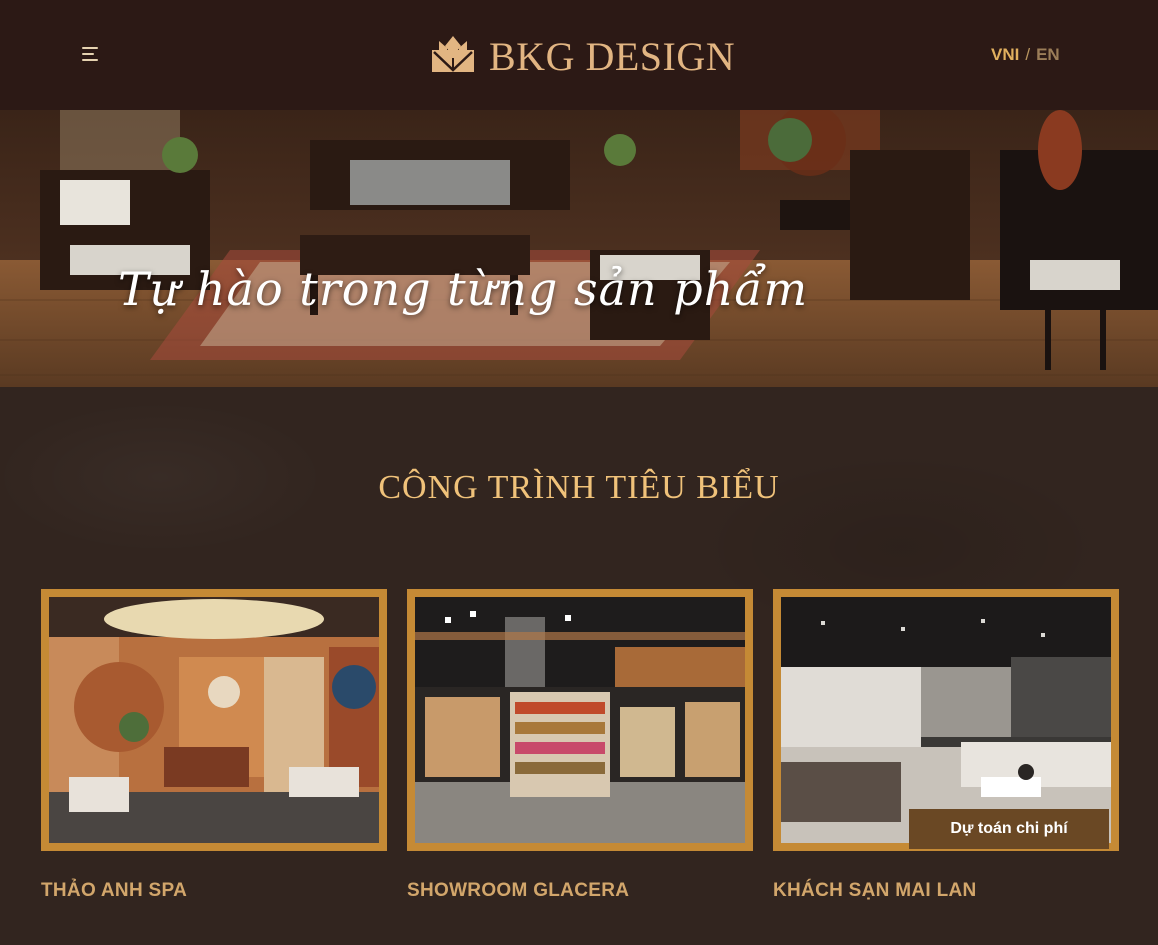  I want to click on project-card-thao-anh-spa, so click(214, 720).